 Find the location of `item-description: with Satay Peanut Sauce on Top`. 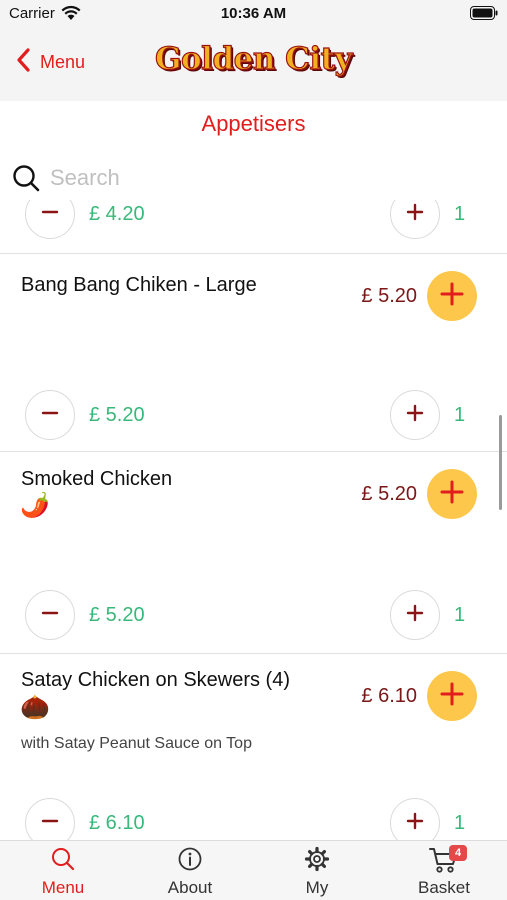

item-description: with Satay Peanut Sauce on Top is located at coordinates (136, 743).